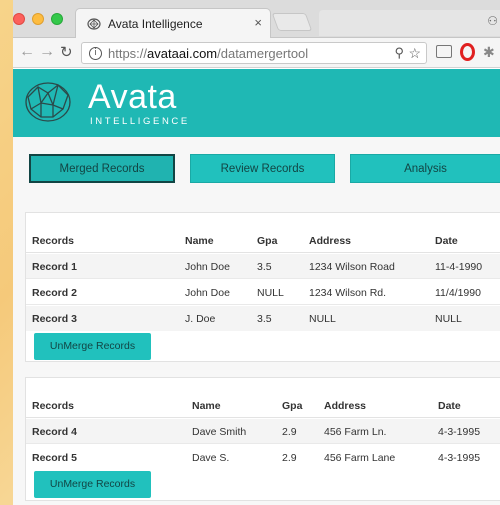 Image resolution: width=500 pixels, height=505 pixels. Describe the element at coordinates (409, 23) in the screenshot. I see `tab-strip-blank` at that location.